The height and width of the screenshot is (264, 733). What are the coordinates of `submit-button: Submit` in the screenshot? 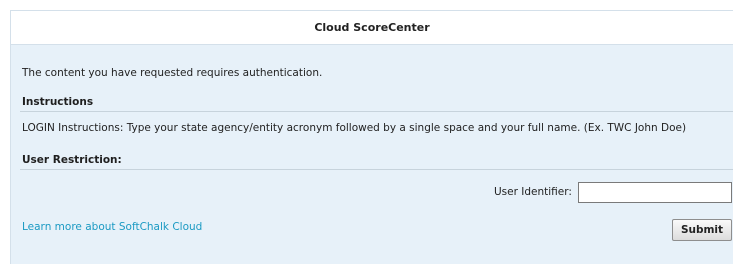 It's located at (702, 230).